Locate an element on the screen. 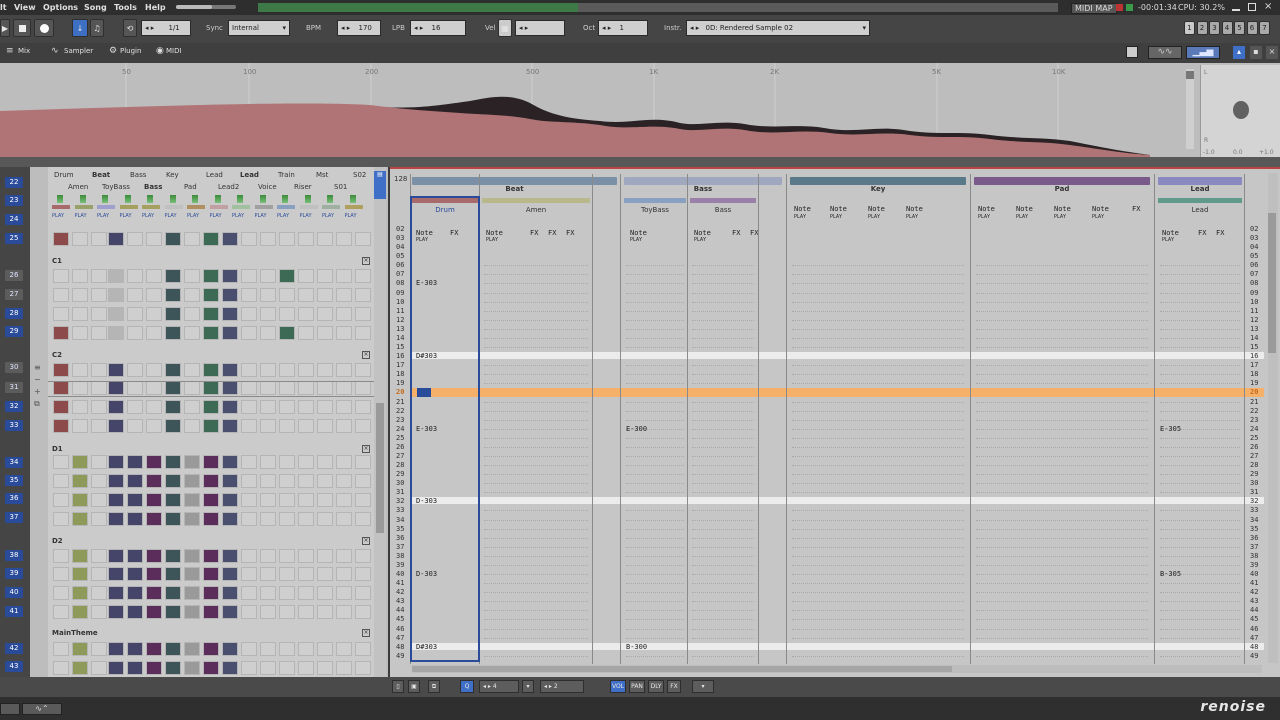  sequence-slot-32: 32 is located at coordinates (14, 406).